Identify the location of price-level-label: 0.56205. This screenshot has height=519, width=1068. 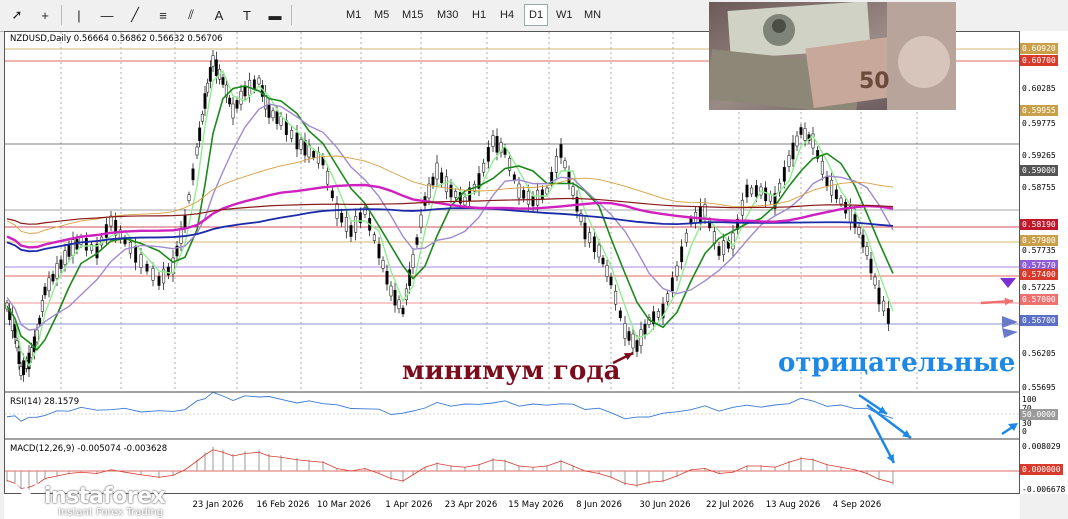
(1039, 353).